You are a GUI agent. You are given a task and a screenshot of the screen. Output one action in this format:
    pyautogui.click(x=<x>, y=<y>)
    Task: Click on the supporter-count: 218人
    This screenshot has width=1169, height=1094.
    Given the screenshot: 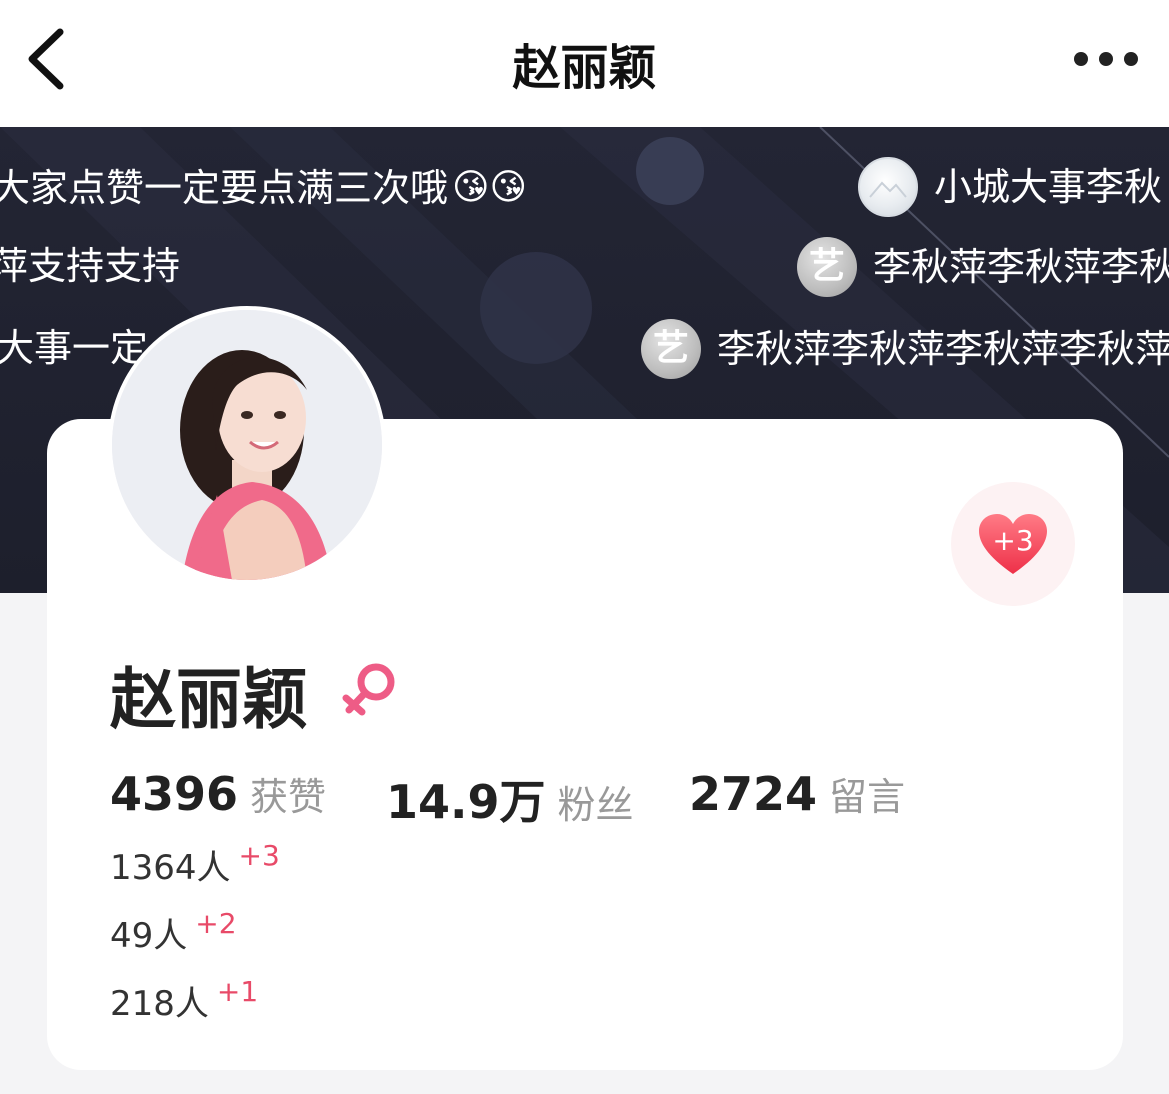 What is the action you would take?
    pyautogui.click(x=159, y=1004)
    